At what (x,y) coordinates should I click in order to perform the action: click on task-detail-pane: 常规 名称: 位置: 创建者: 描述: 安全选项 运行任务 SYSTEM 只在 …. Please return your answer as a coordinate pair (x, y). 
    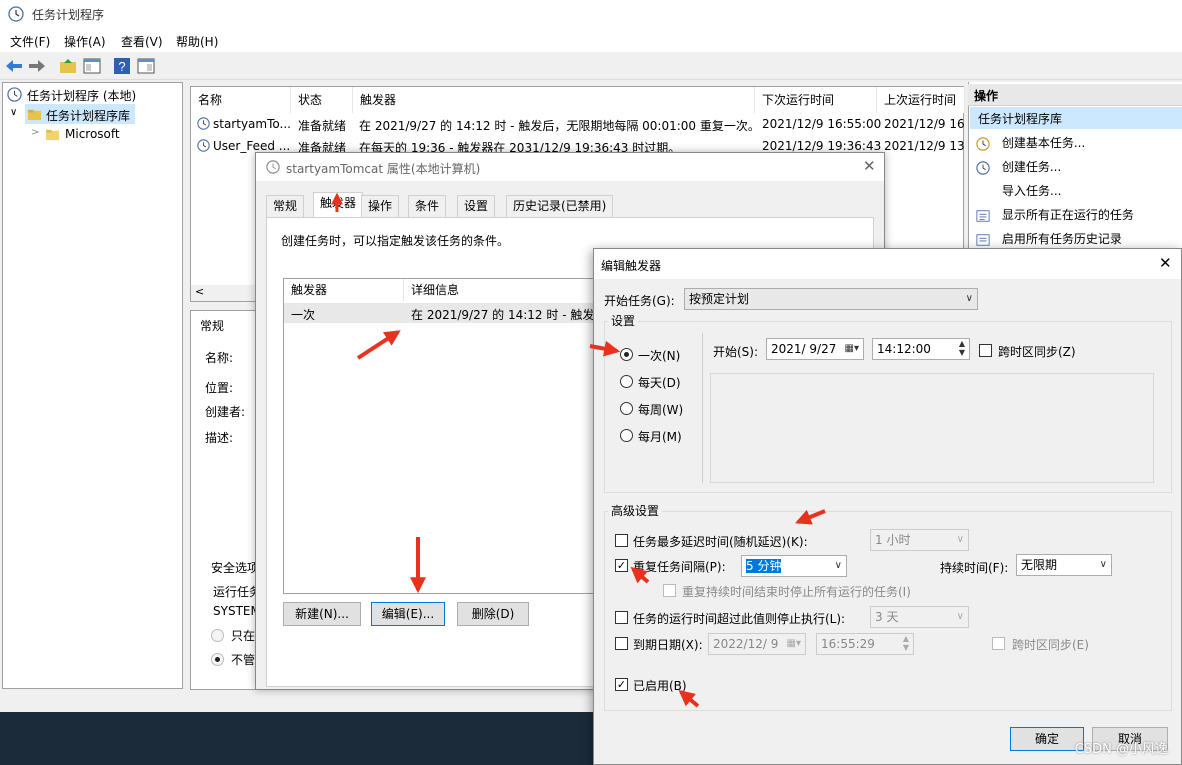
    Looking at the image, I should click on (226, 500).